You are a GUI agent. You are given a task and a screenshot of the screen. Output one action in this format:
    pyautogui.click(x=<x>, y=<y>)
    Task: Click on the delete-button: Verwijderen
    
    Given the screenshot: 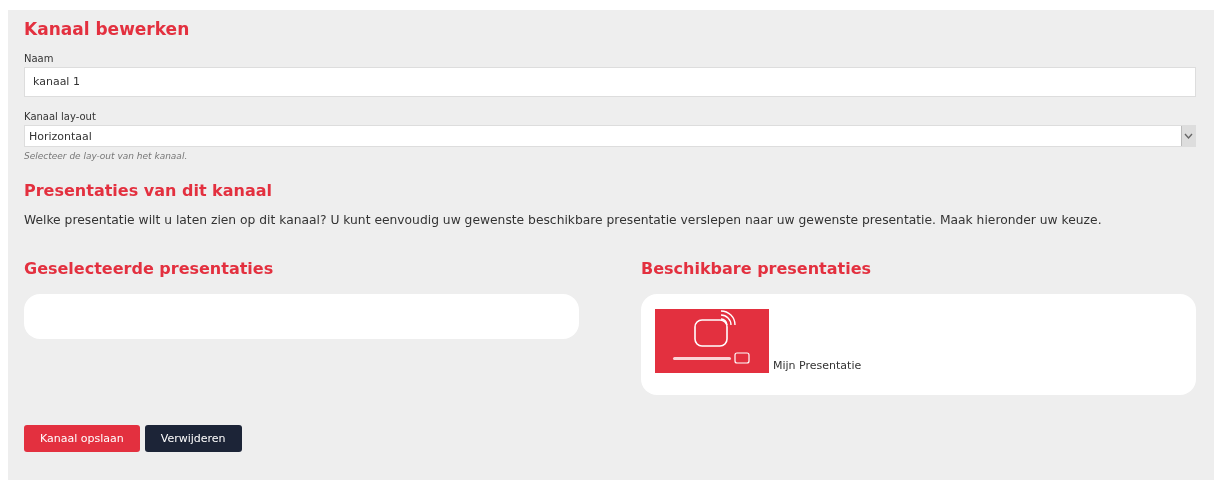 What is the action you would take?
    pyautogui.click(x=193, y=438)
    